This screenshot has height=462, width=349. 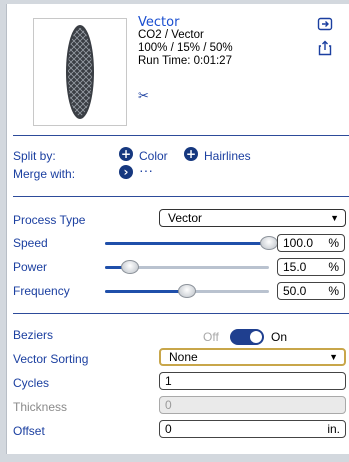 What do you see at coordinates (44, 174) in the screenshot?
I see `merge-with-label: Merge with:` at bounding box center [44, 174].